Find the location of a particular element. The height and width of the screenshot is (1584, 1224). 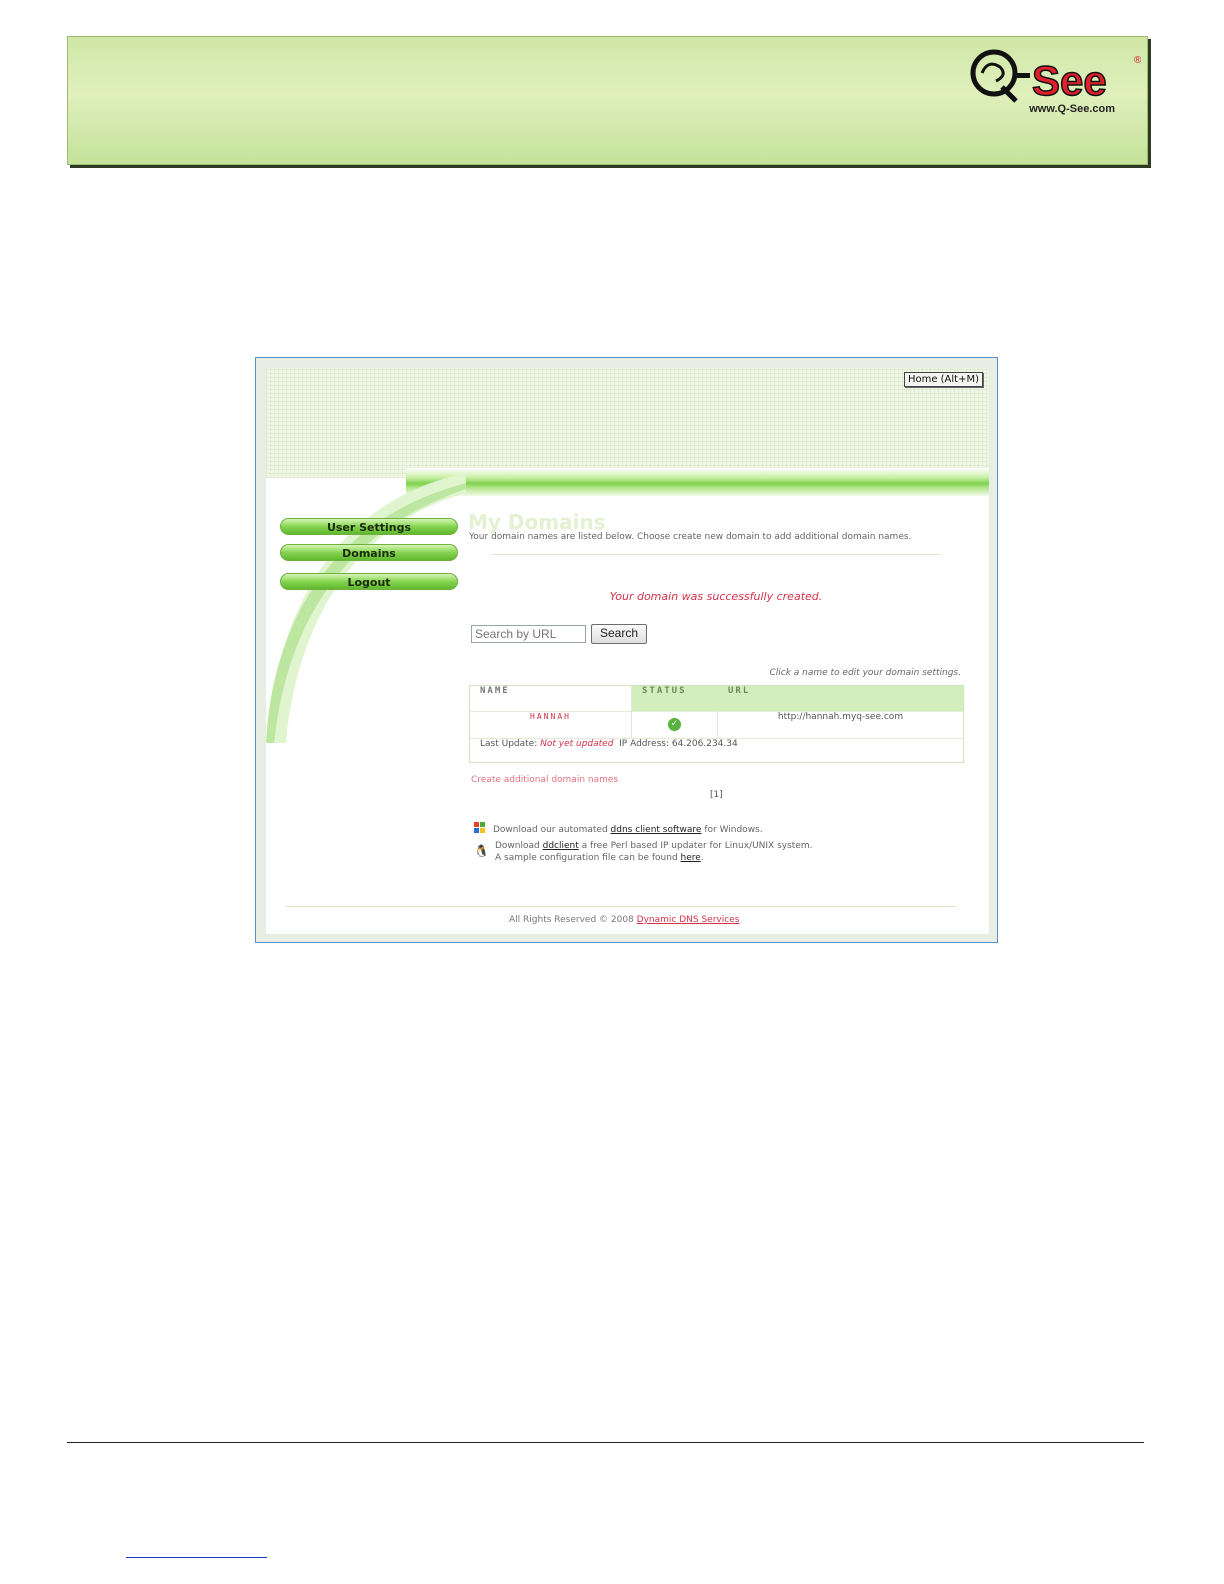

check-icon: ✓ is located at coordinates (674, 724).